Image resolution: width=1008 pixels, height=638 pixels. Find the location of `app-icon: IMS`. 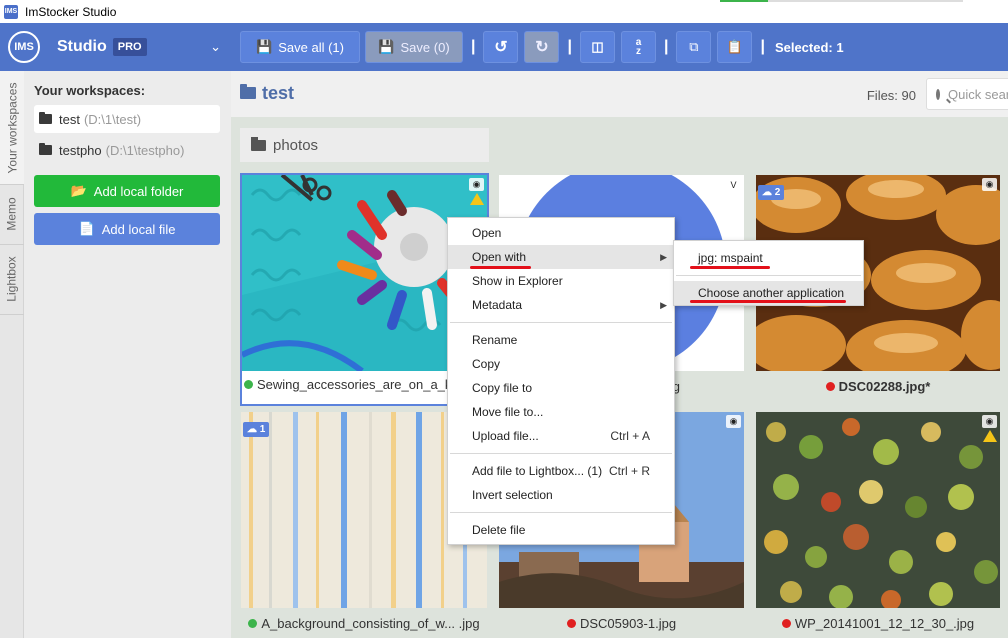

app-icon: IMS is located at coordinates (11, 11).